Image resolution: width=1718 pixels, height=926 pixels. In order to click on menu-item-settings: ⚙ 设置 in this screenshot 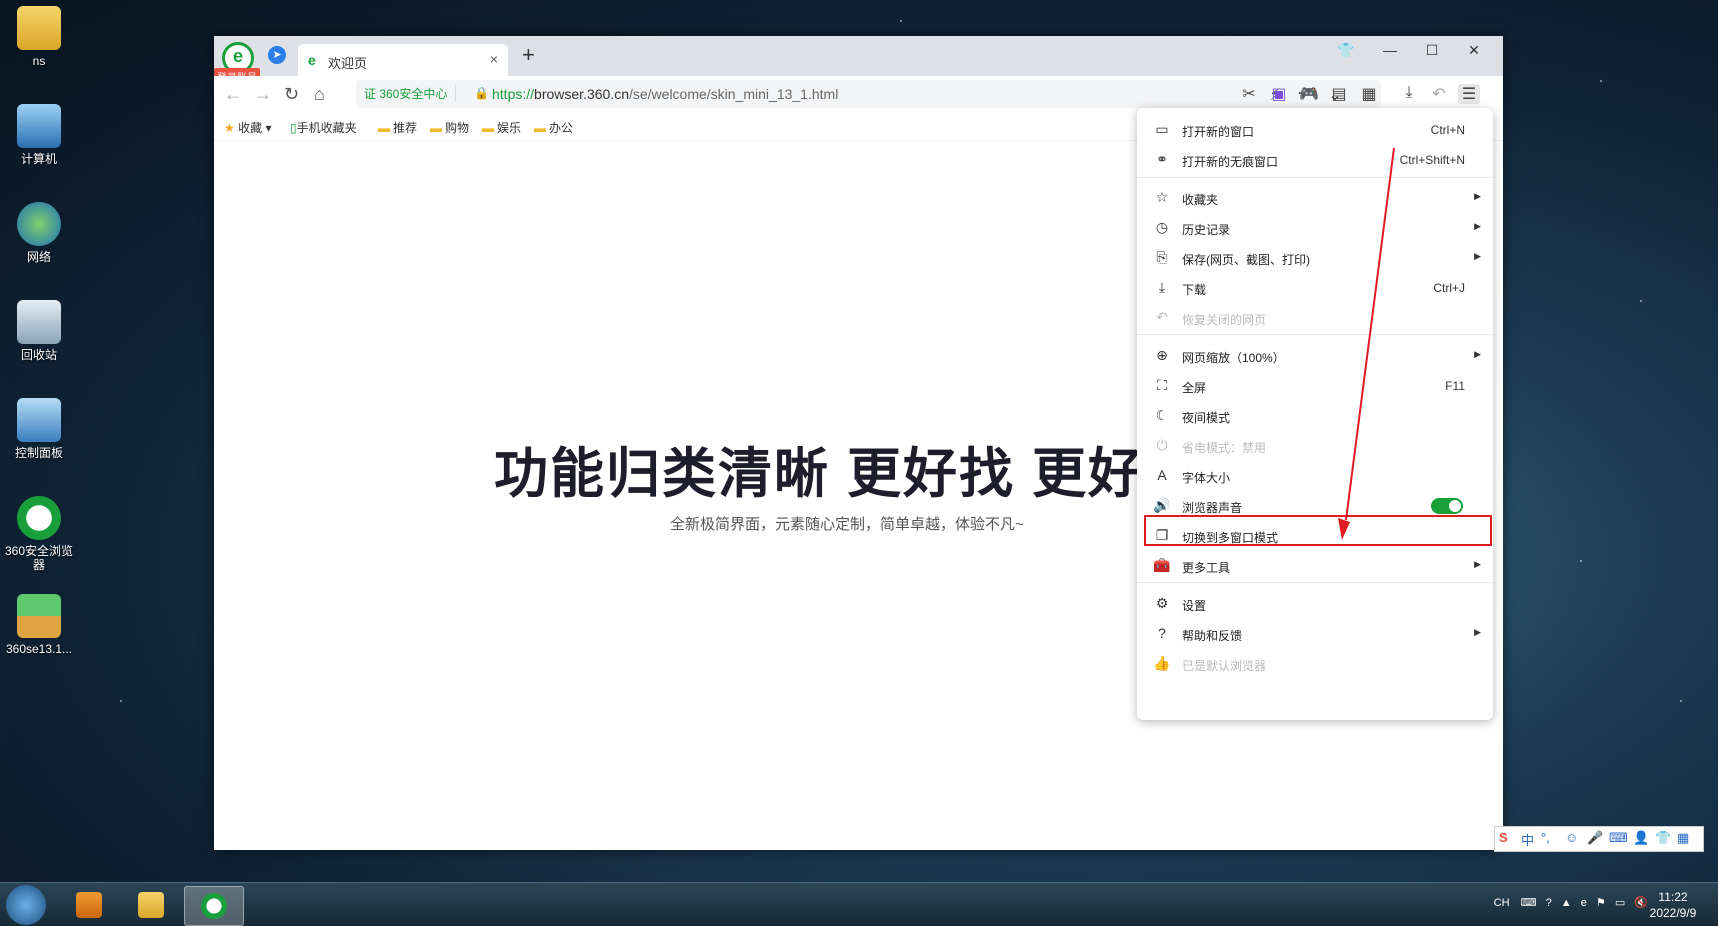, I will do `click(1315, 603)`.